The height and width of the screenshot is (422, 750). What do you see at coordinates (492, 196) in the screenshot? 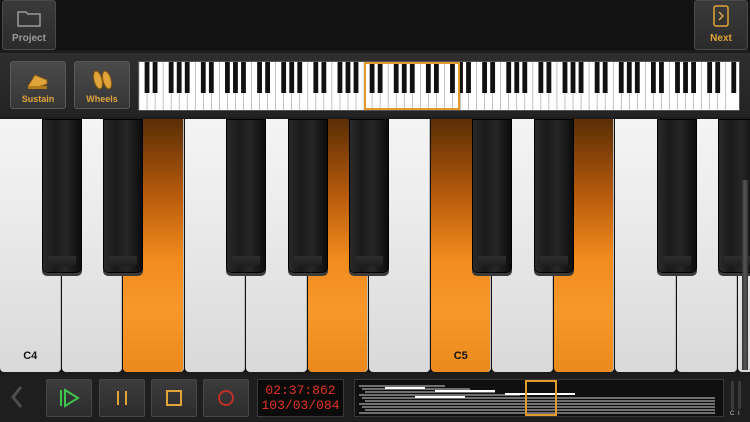
I see `black-key-c#5` at bounding box center [492, 196].